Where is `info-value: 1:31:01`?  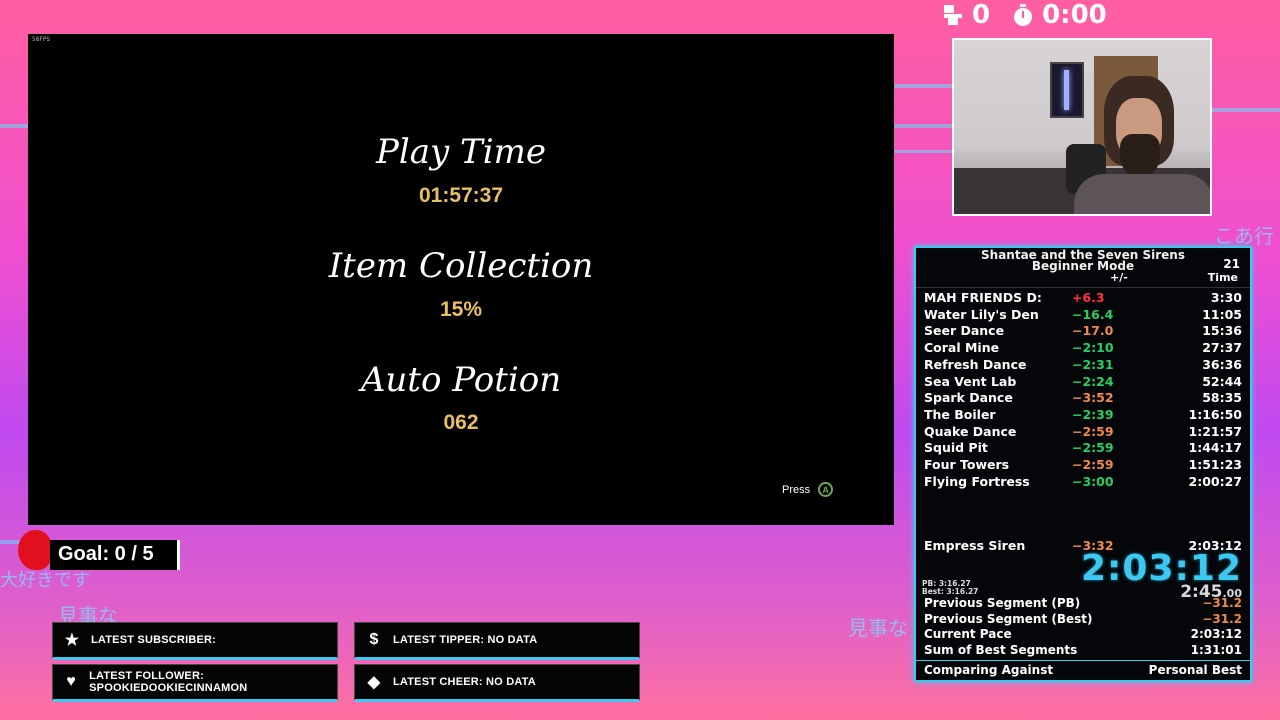
info-value: 1:31:01 is located at coordinates (1216, 649).